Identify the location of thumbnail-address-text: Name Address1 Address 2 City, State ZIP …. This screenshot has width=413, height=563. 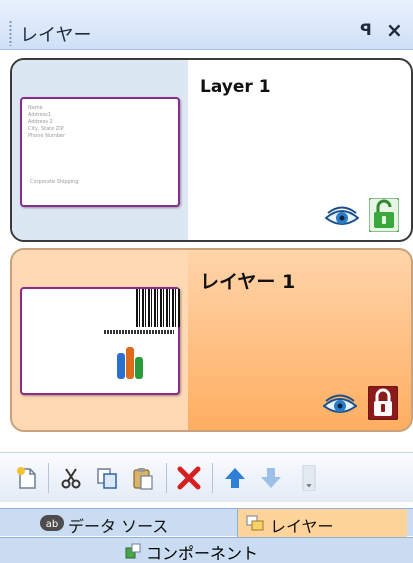
(47, 122).